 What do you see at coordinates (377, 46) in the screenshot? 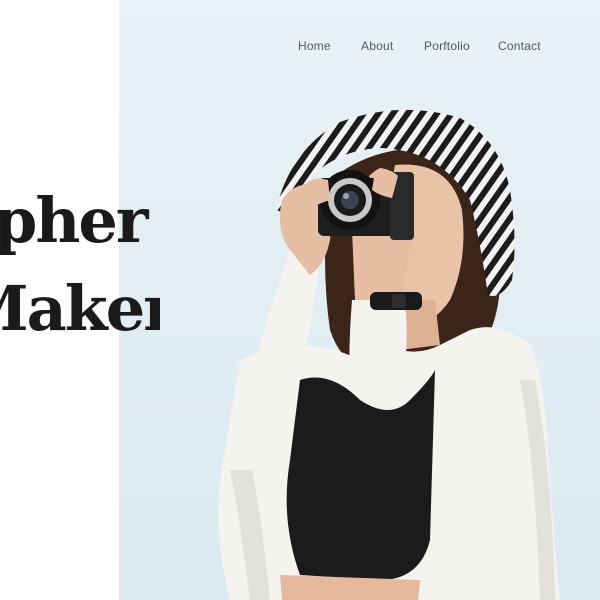
I see `nav-link-about: About` at bounding box center [377, 46].